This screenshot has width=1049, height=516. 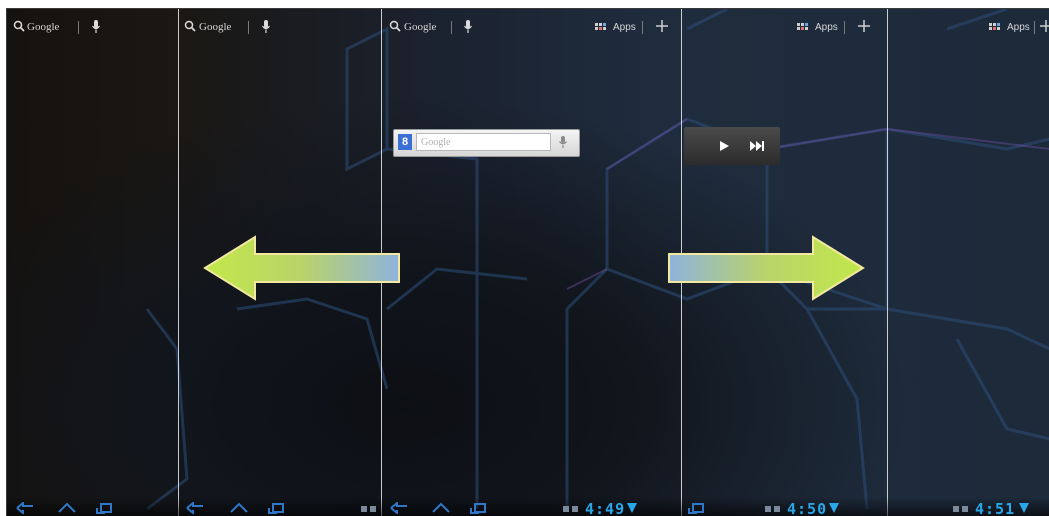 What do you see at coordinates (301, 268) in the screenshot?
I see `swipe-left-arrow-icon` at bounding box center [301, 268].